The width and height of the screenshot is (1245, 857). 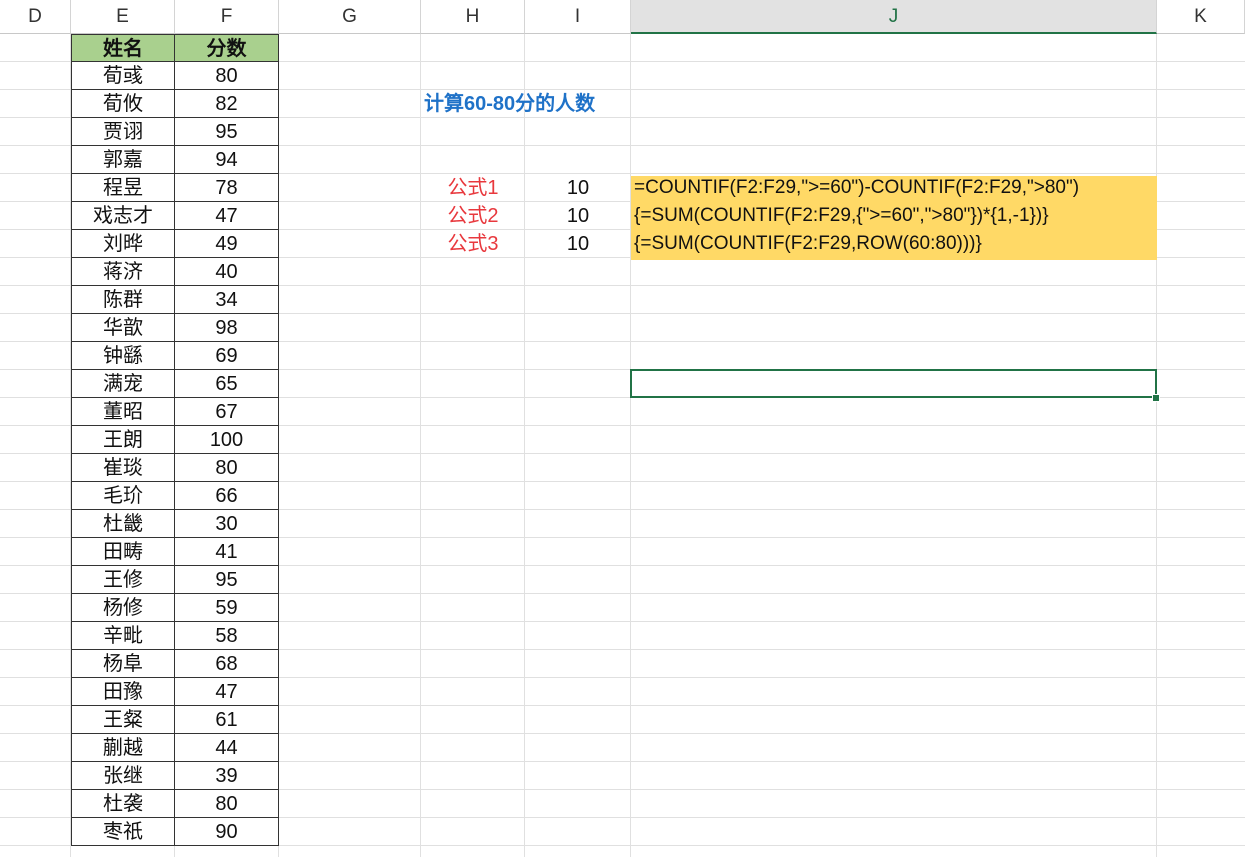 What do you see at coordinates (473, 244) in the screenshot?
I see `formula-label: 公式3` at bounding box center [473, 244].